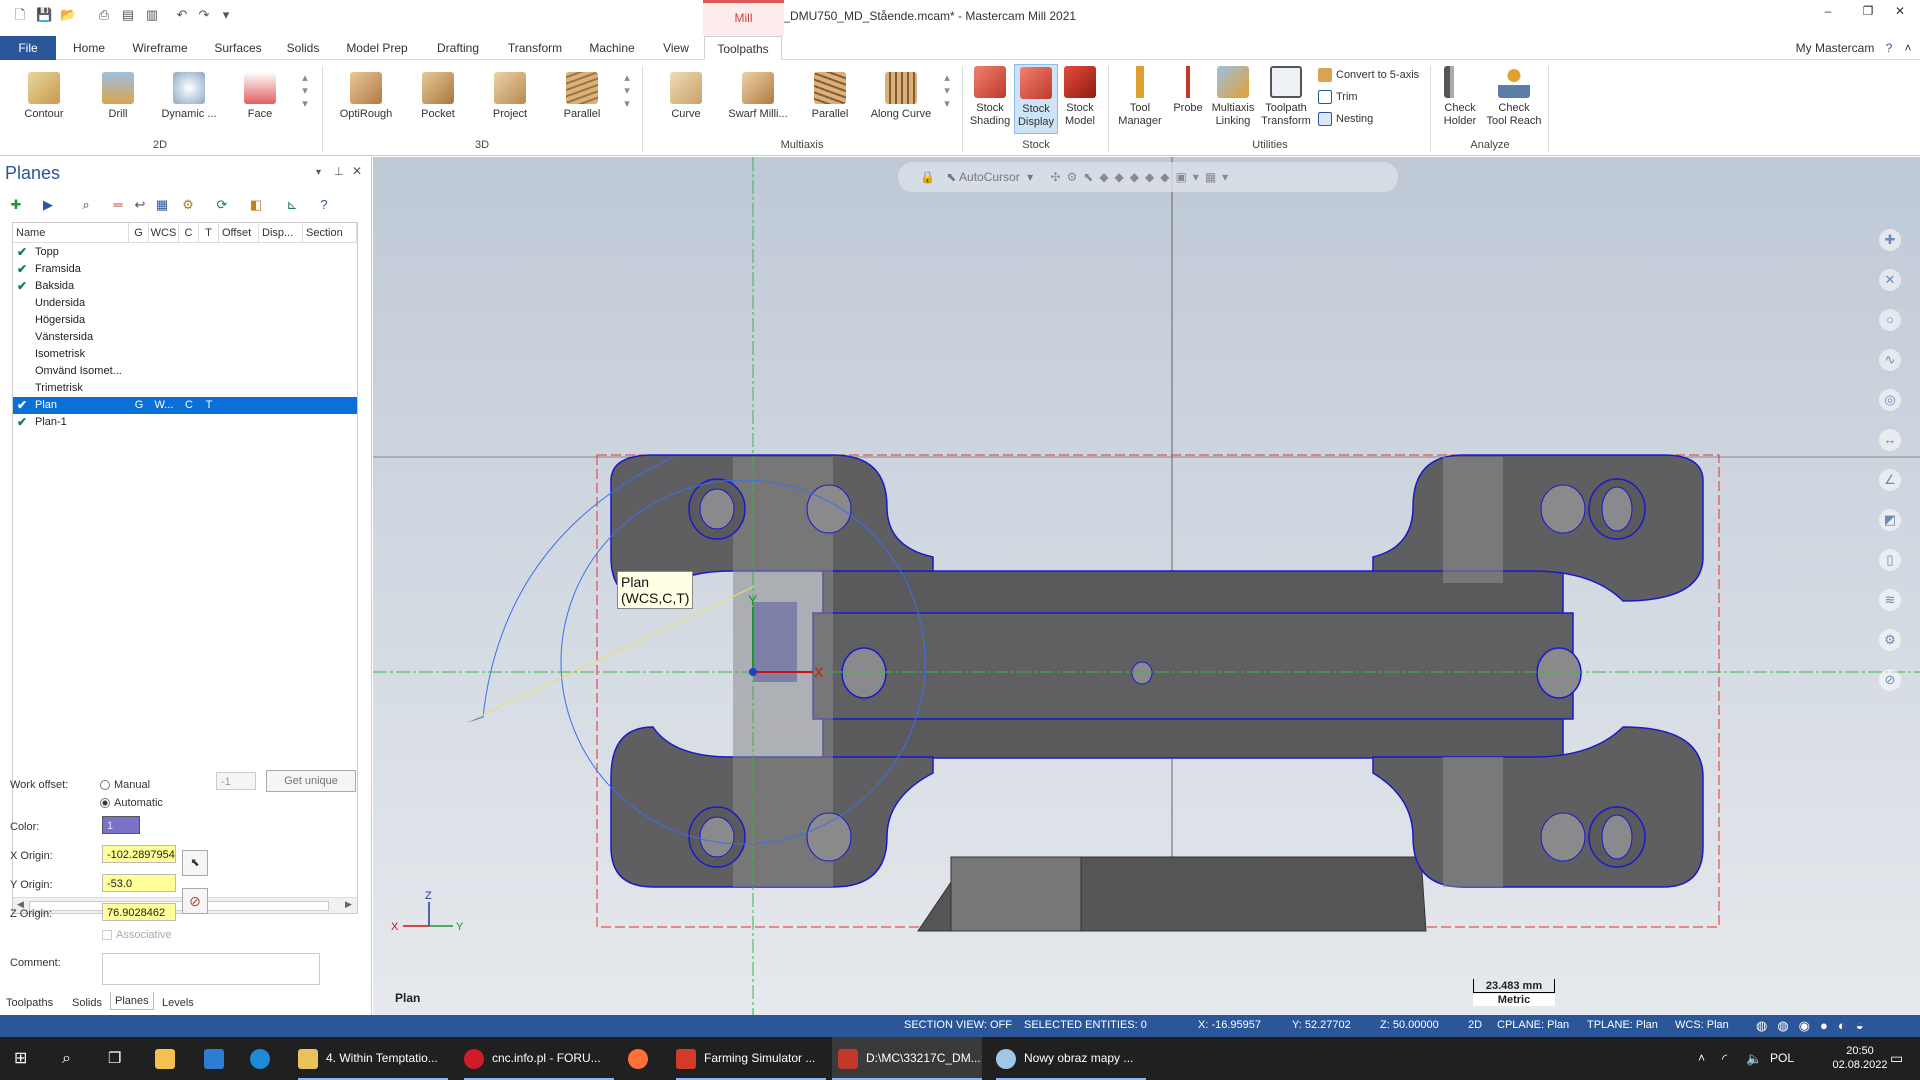 The height and width of the screenshot is (1080, 1920). I want to click on table-row: Högersida, so click(185, 320).